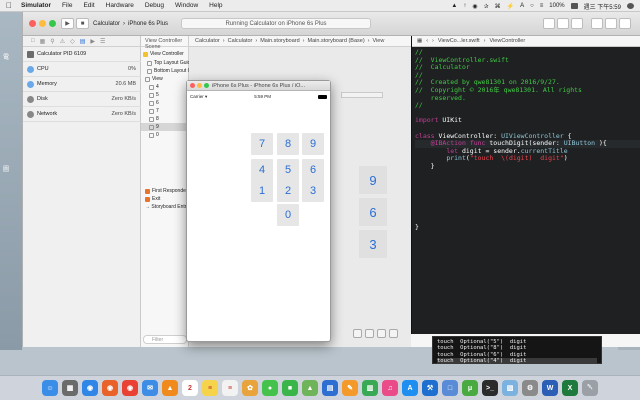 Image resolution: width=640 pixels, height=400 pixels. I want to click on dock-icon-mail: ✉, so click(150, 388).